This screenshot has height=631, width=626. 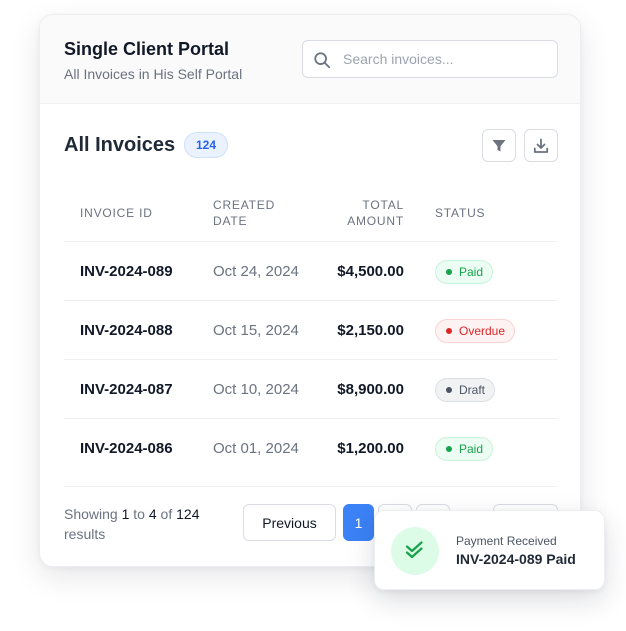 What do you see at coordinates (206, 145) in the screenshot?
I see `invoice-count-badge: 124` at bounding box center [206, 145].